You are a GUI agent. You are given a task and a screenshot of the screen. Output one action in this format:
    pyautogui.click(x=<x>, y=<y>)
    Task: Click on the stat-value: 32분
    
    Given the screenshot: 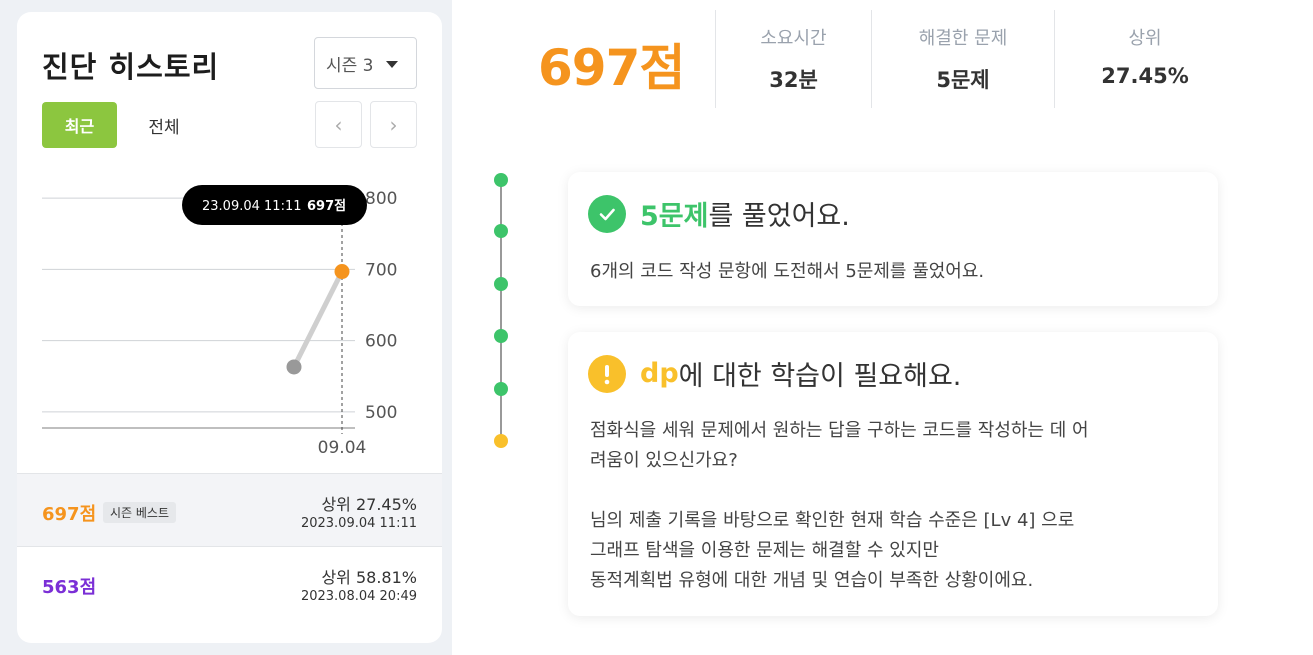 What is the action you would take?
    pyautogui.click(x=793, y=80)
    